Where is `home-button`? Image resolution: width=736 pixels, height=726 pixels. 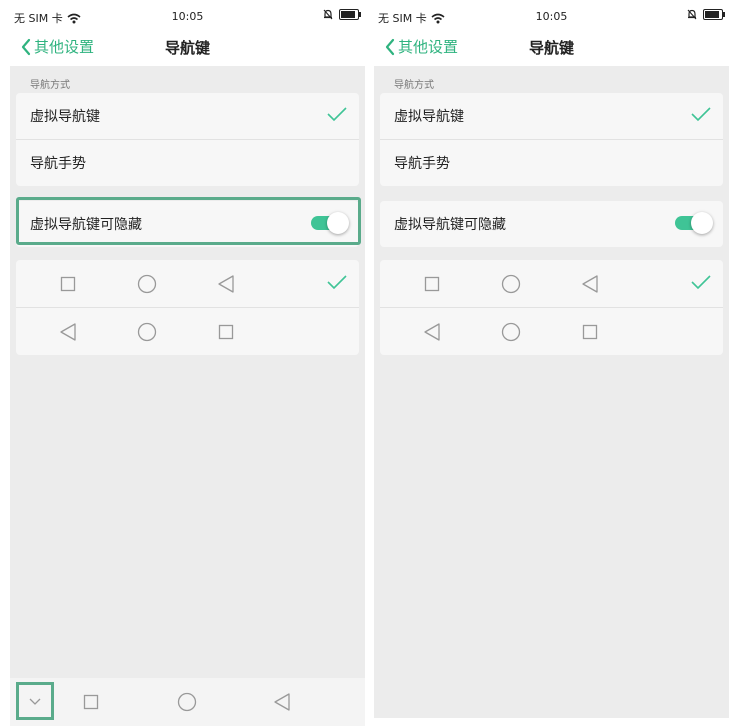
home-button is located at coordinates (187, 702).